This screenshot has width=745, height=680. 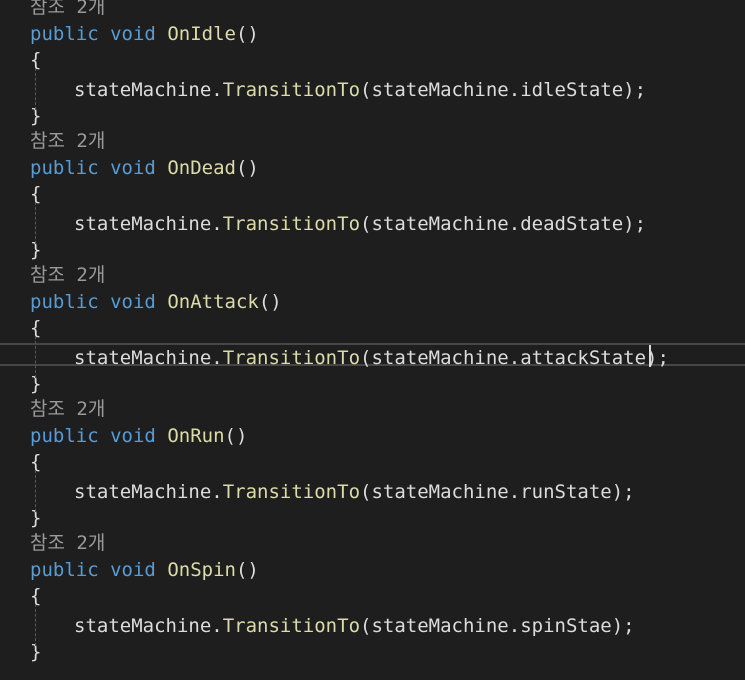 What do you see at coordinates (566, 626) in the screenshot?
I see `state-field: spinStae` at bounding box center [566, 626].